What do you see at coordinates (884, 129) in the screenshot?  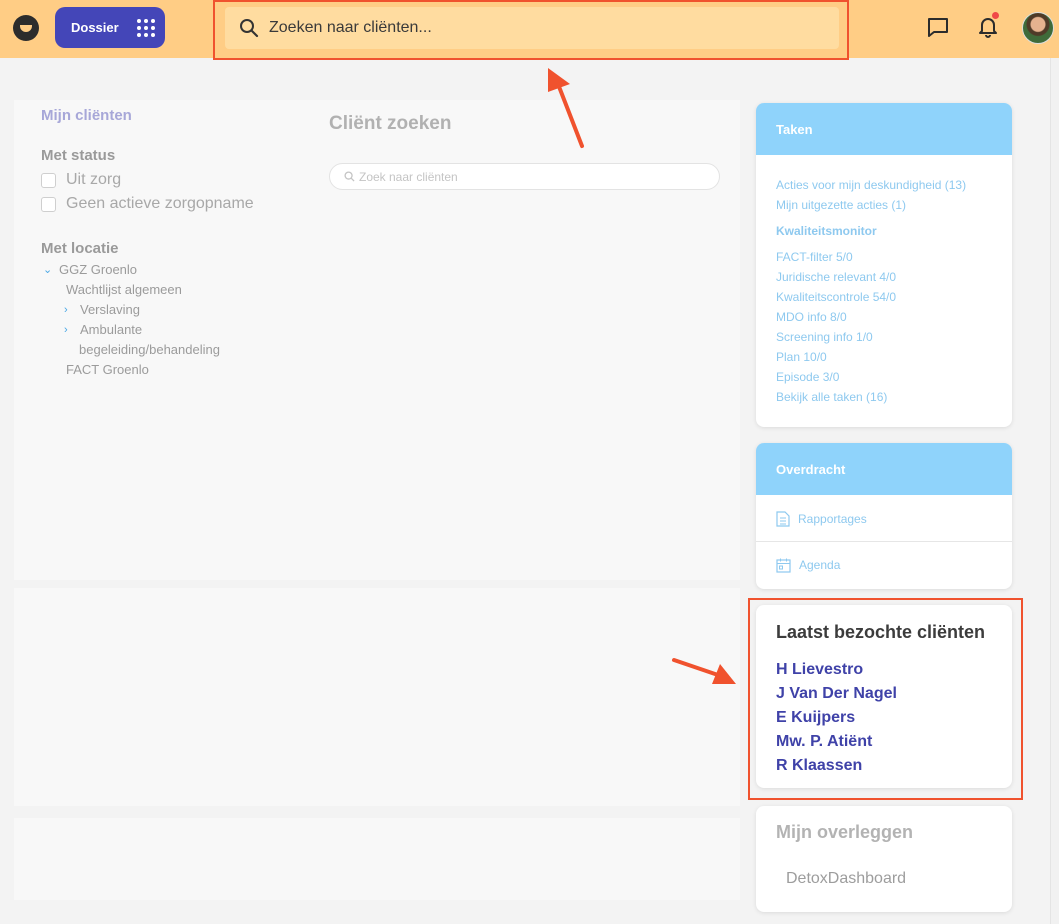 I see `tasks-card-title: Taken` at bounding box center [884, 129].